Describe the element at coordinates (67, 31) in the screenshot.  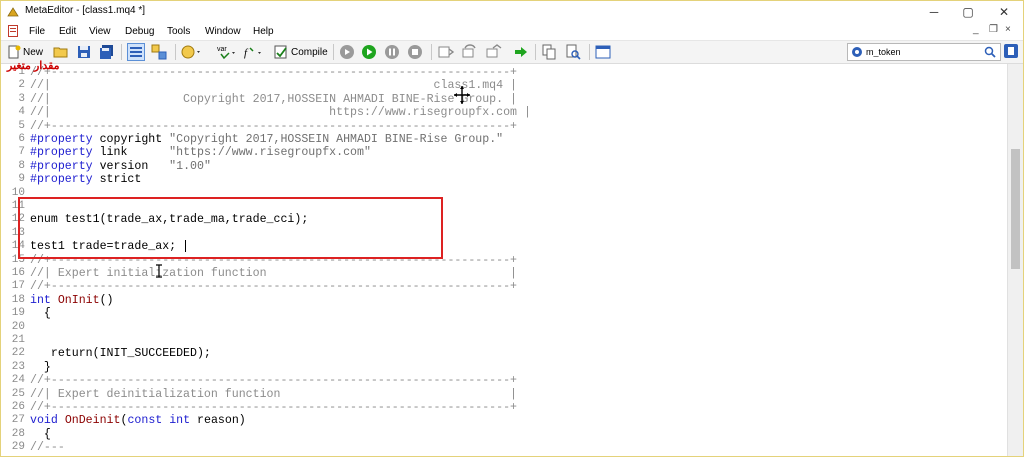
I see `menu-edit: Edit` at that location.